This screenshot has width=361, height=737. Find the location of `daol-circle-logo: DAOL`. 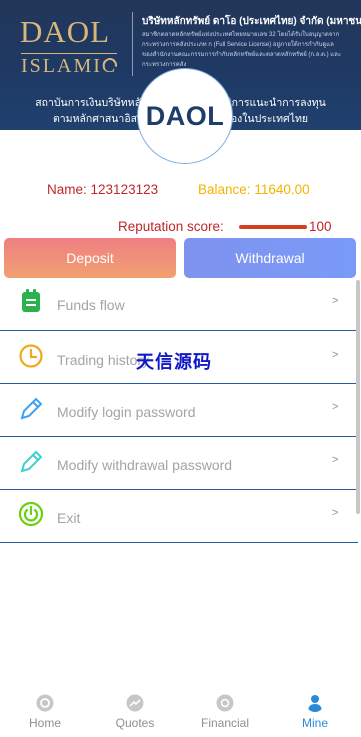

daol-circle-logo: DAOL is located at coordinates (185, 116).